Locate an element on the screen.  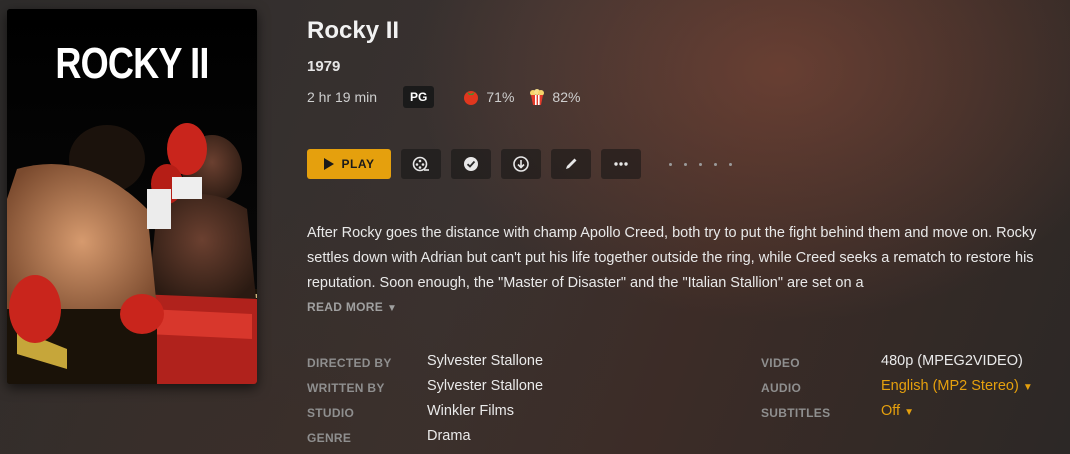
genre-label: GENRE is located at coordinates (329, 438).